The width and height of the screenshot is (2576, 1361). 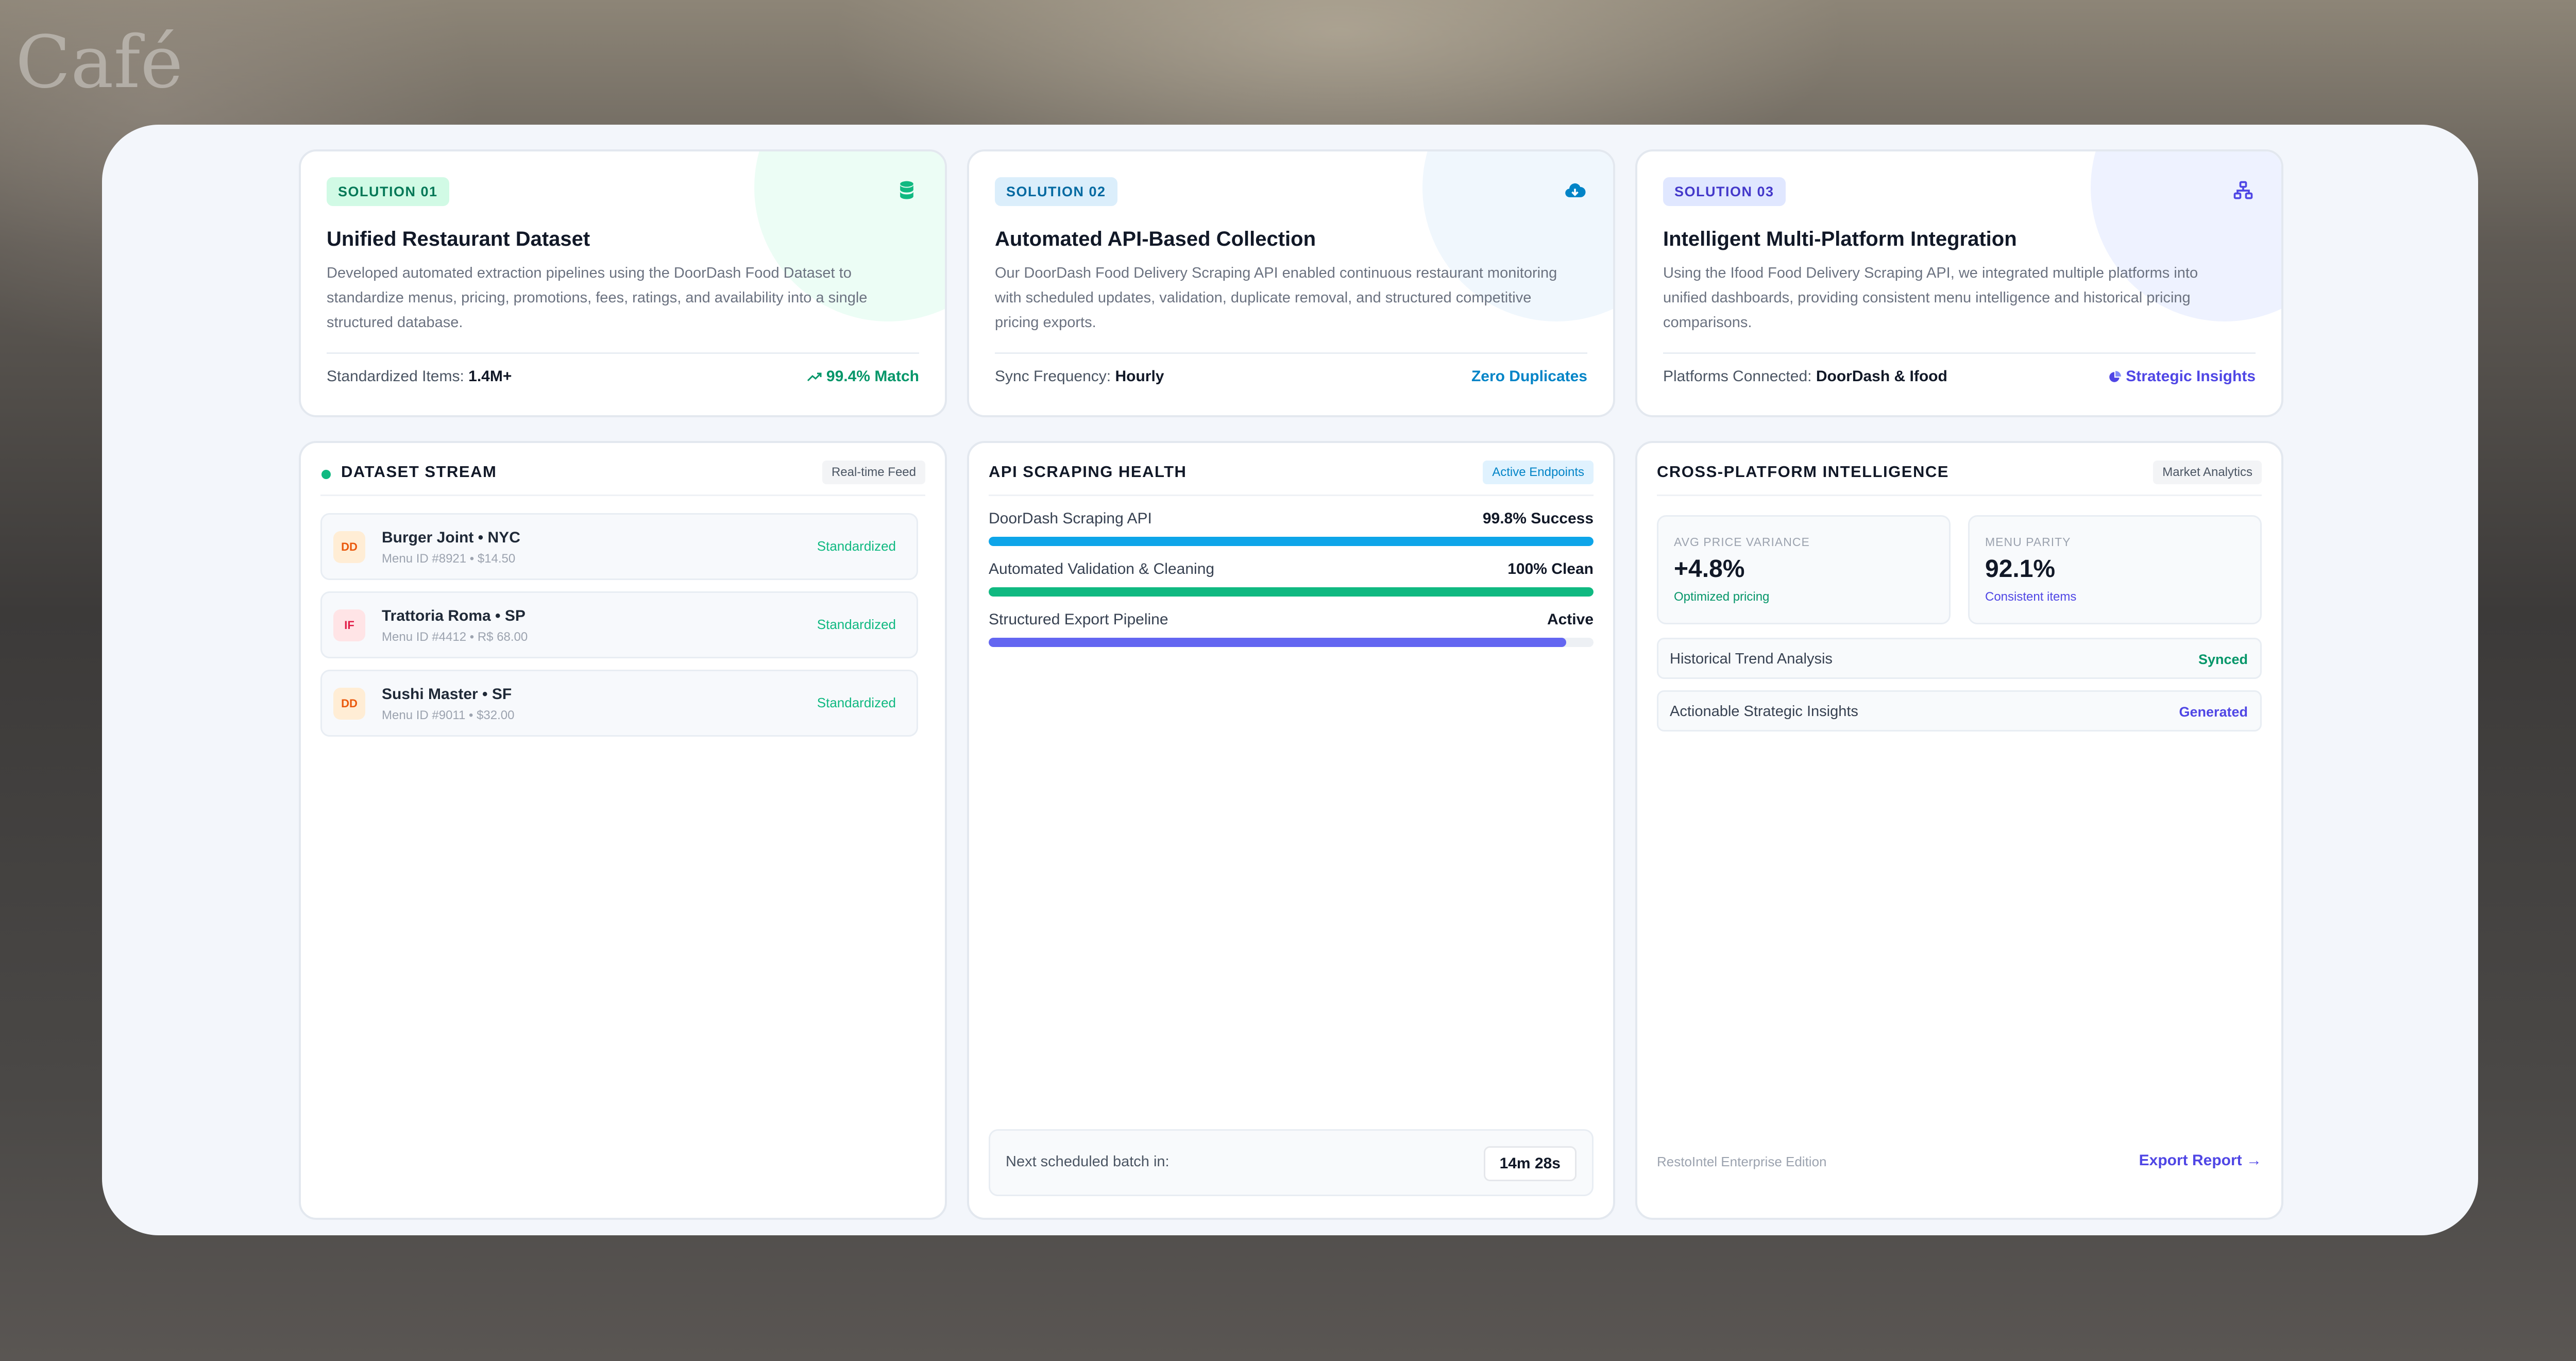 I want to click on status-badge: Generated, so click(x=2213, y=712).